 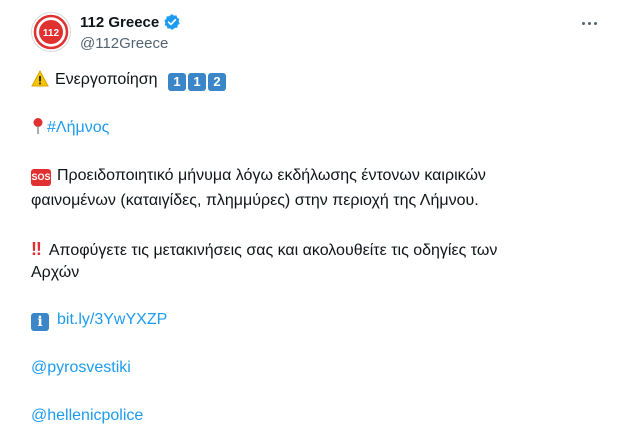 What do you see at coordinates (55, 272) in the screenshot?
I see `line-advice-2: Αρχών` at bounding box center [55, 272].